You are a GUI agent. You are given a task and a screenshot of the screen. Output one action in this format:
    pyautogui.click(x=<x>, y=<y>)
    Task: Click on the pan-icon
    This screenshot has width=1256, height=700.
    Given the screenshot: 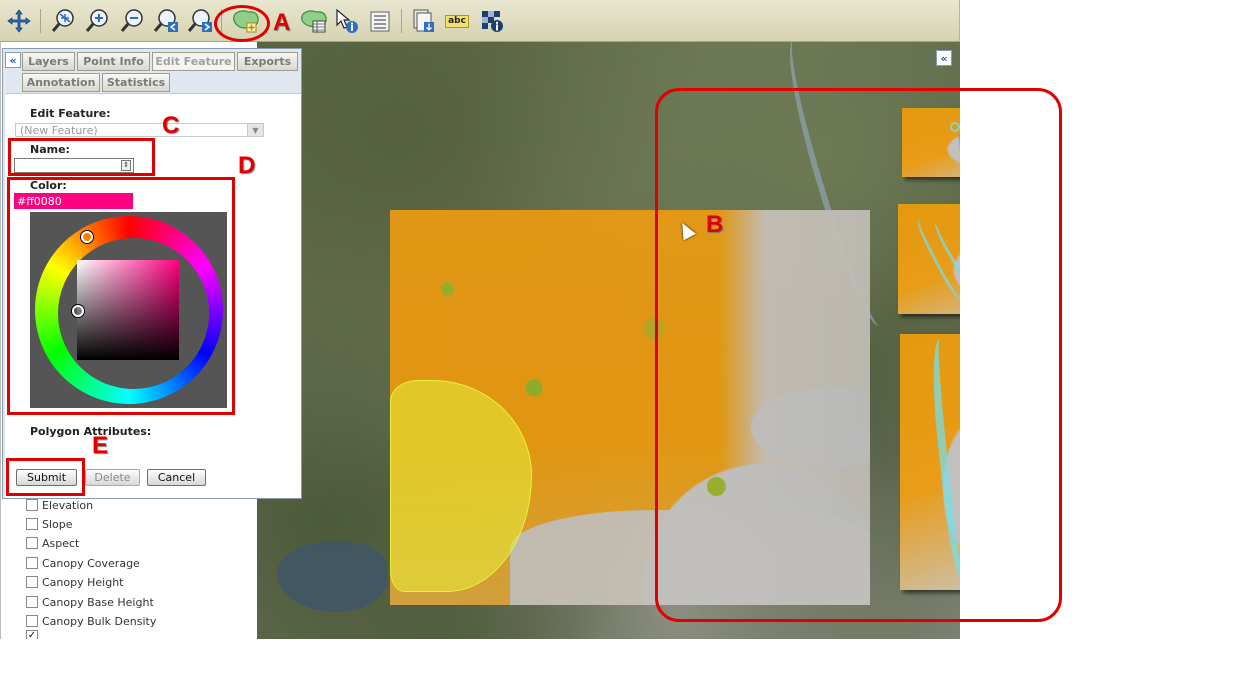 What is the action you would take?
    pyautogui.click(x=19, y=21)
    